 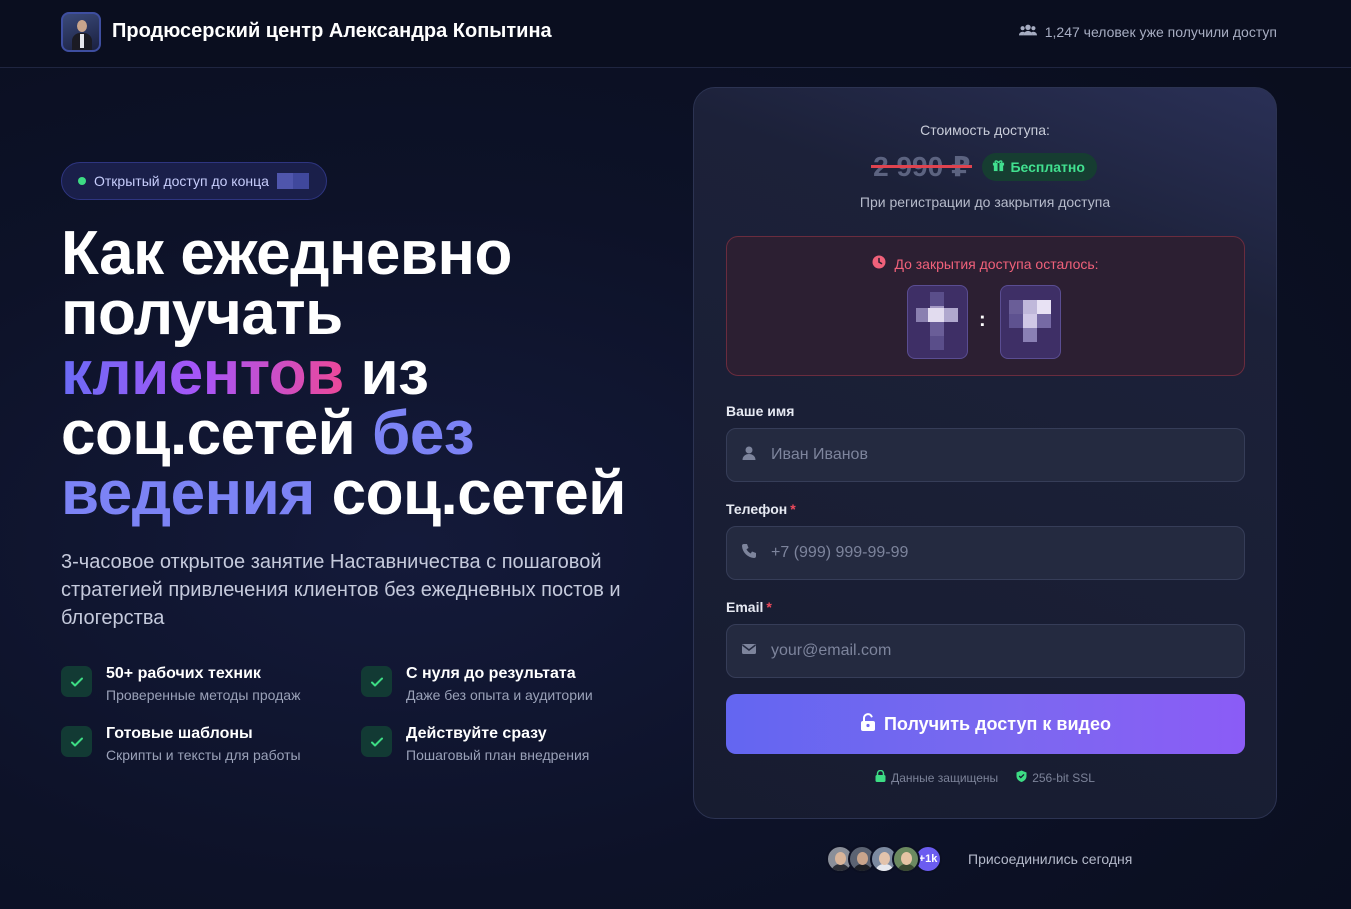 I want to click on feature-title: Действуйте сразу, so click(x=476, y=733).